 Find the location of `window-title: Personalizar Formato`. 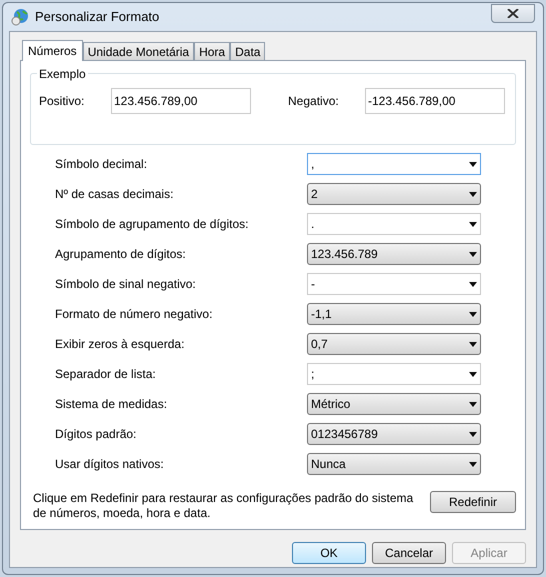

window-title: Personalizar Formato is located at coordinates (97, 17).